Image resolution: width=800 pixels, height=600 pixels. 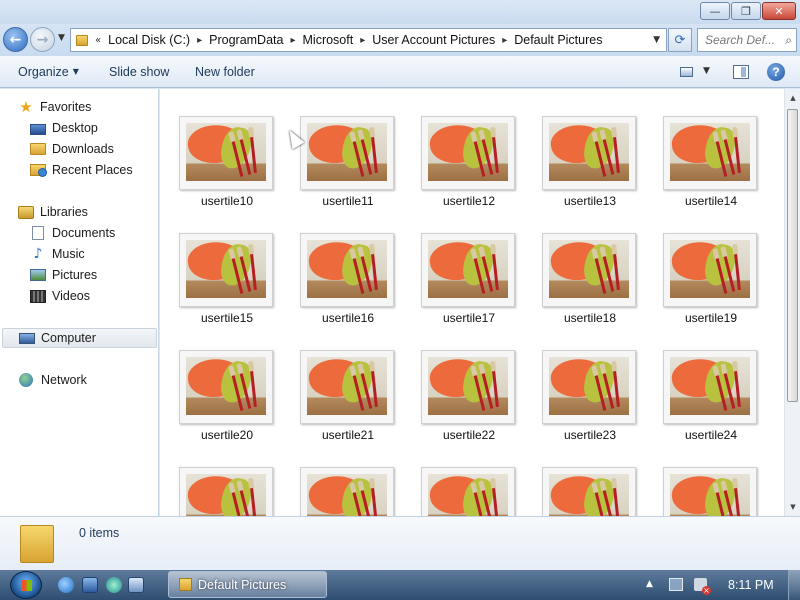 What do you see at coordinates (676, 584) in the screenshot?
I see `network-tray-icon` at bounding box center [676, 584].